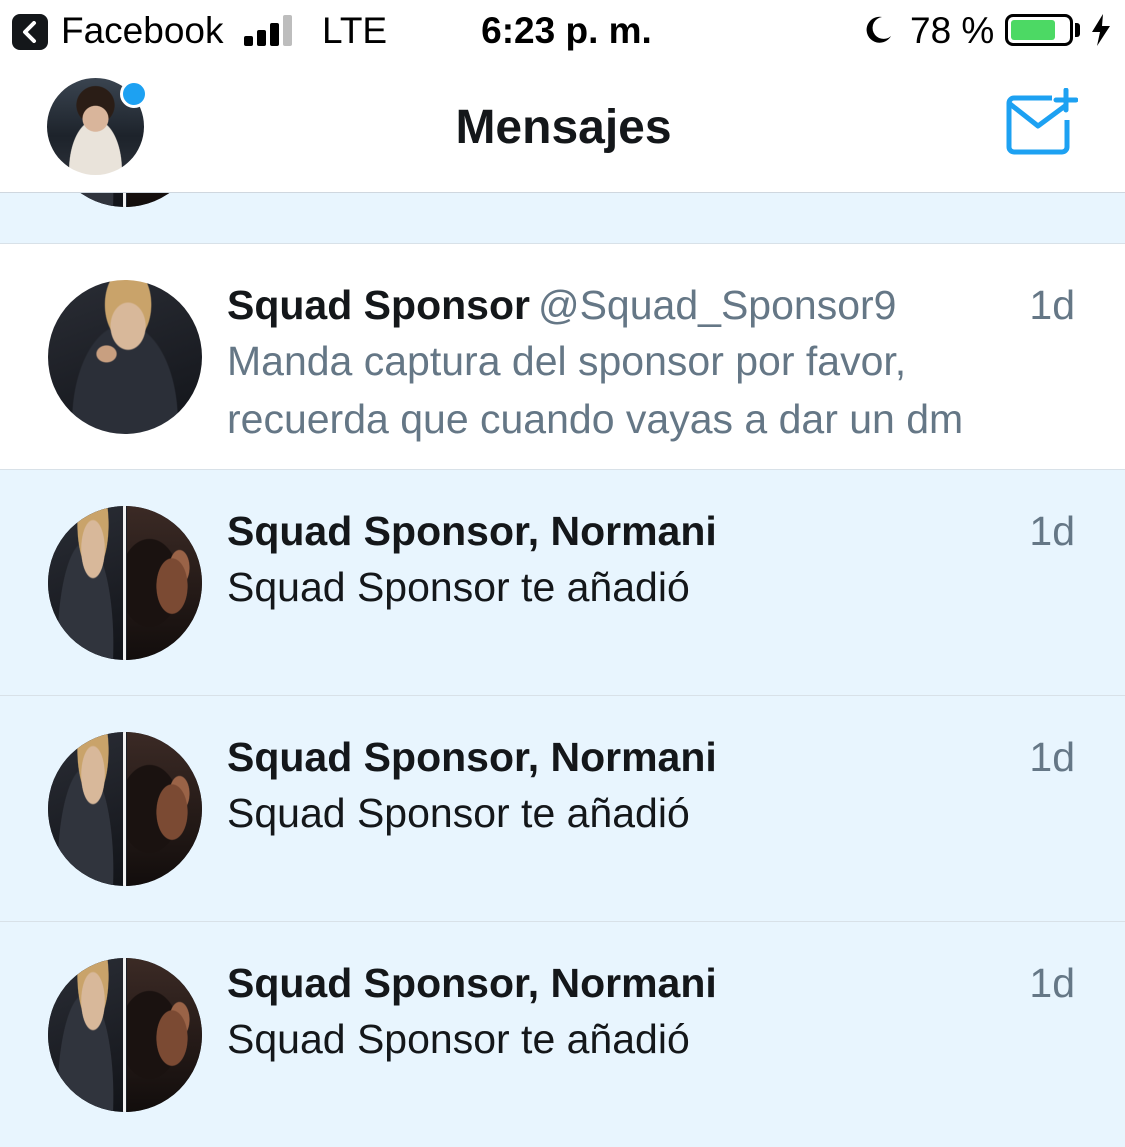 Image resolution: width=1125 pixels, height=1147 pixels. I want to click on status-bar: Facebook LTE 6:23 p. m. 78 %, so click(562, 32).